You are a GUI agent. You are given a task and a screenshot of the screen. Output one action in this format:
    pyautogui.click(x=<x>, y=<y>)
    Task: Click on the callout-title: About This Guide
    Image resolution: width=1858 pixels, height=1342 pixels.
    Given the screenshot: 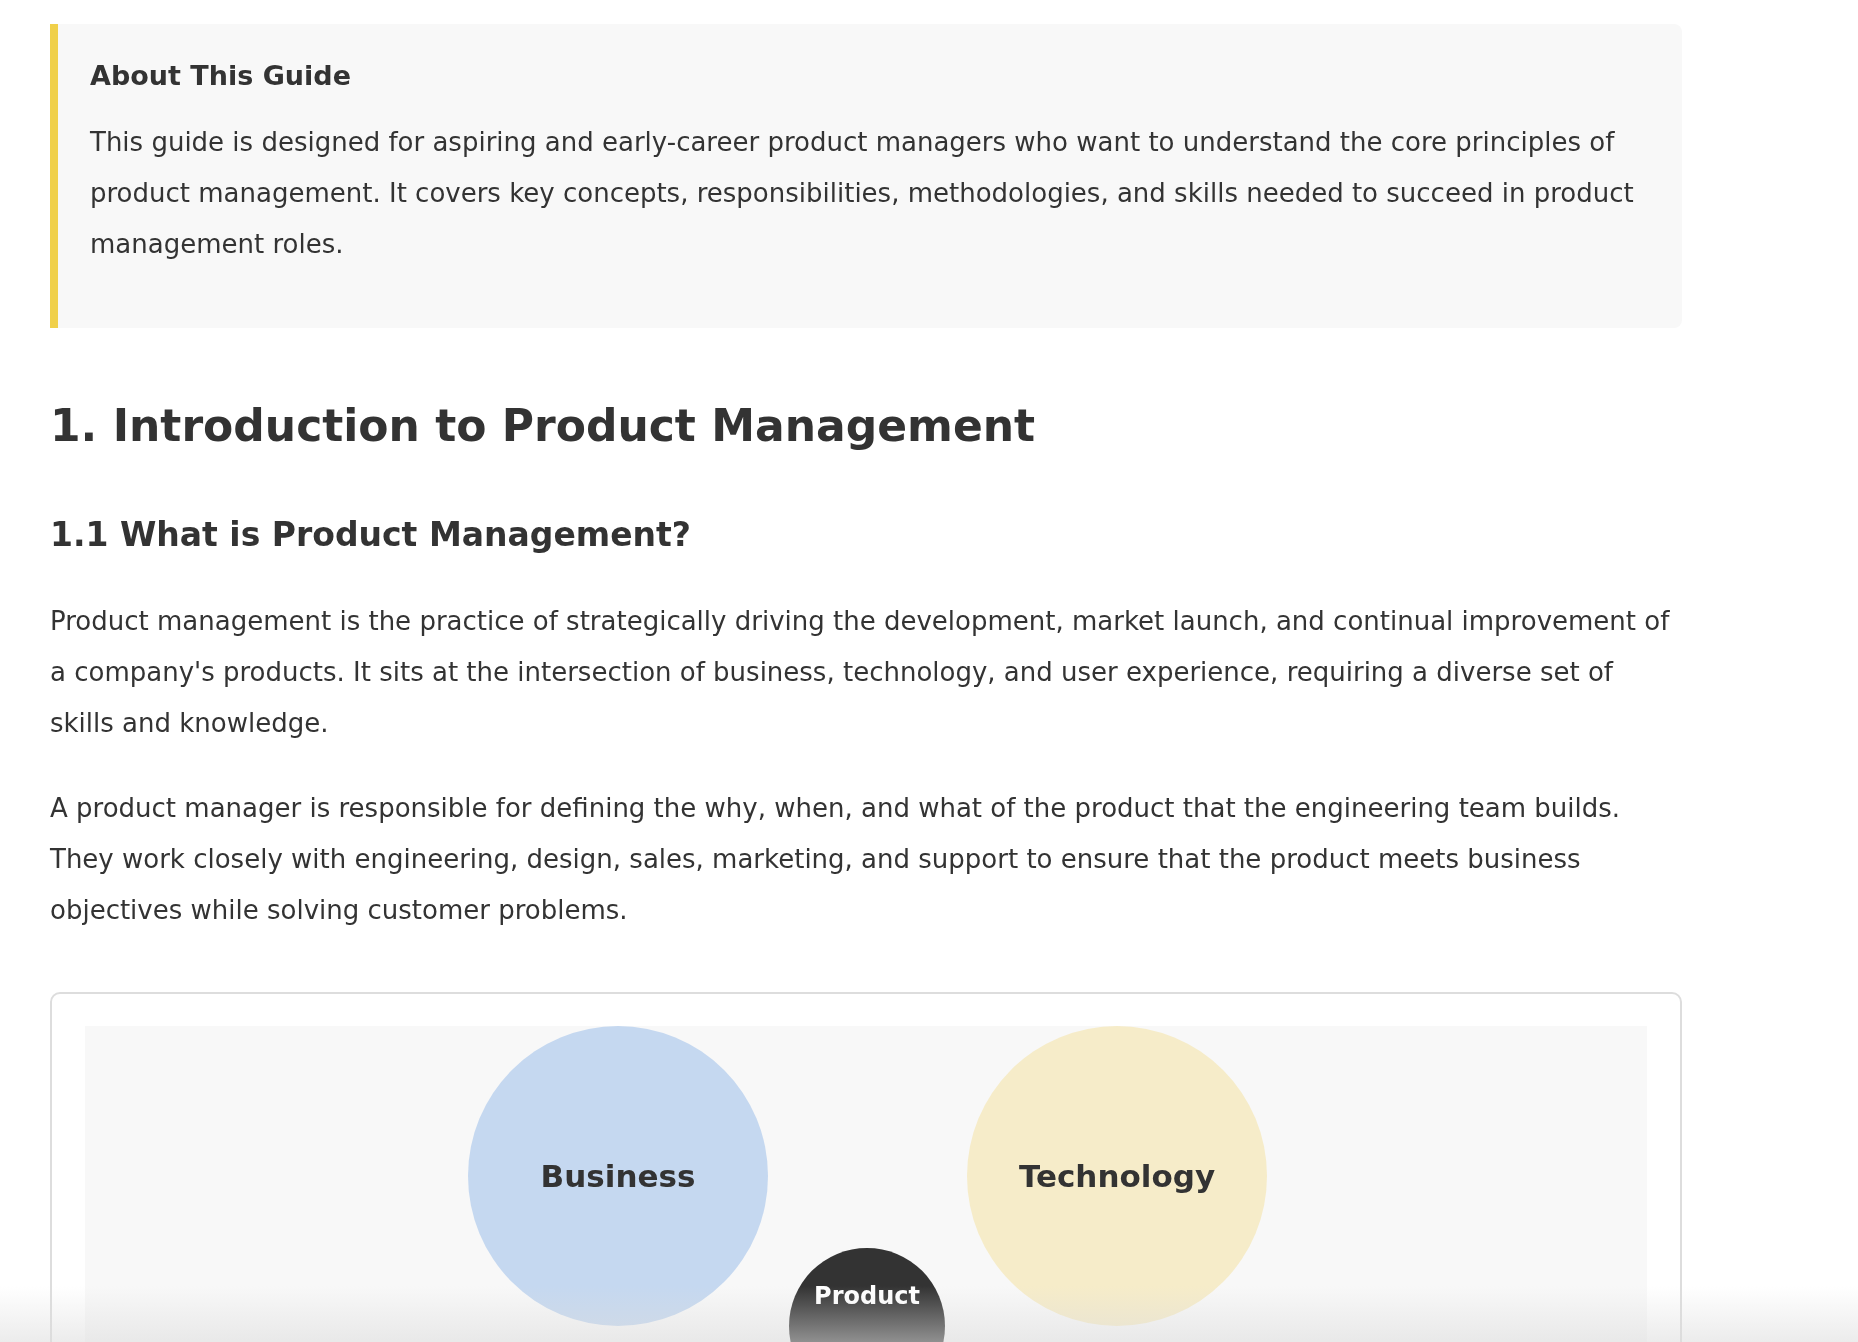 What is the action you would take?
    pyautogui.click(x=221, y=75)
    